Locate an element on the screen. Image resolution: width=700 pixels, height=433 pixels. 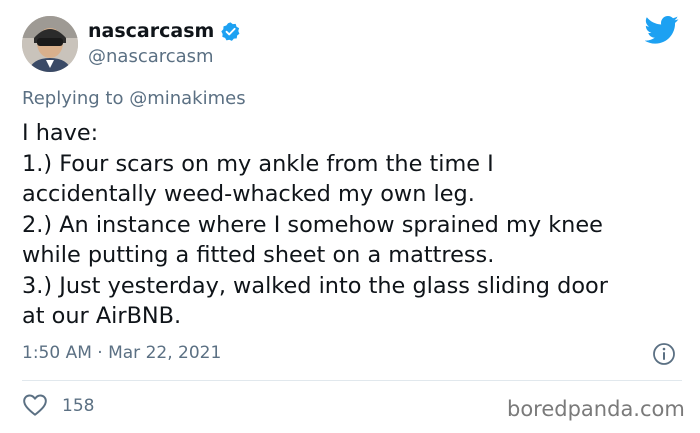
display-name-row: nascarcasm is located at coordinates (164, 31).